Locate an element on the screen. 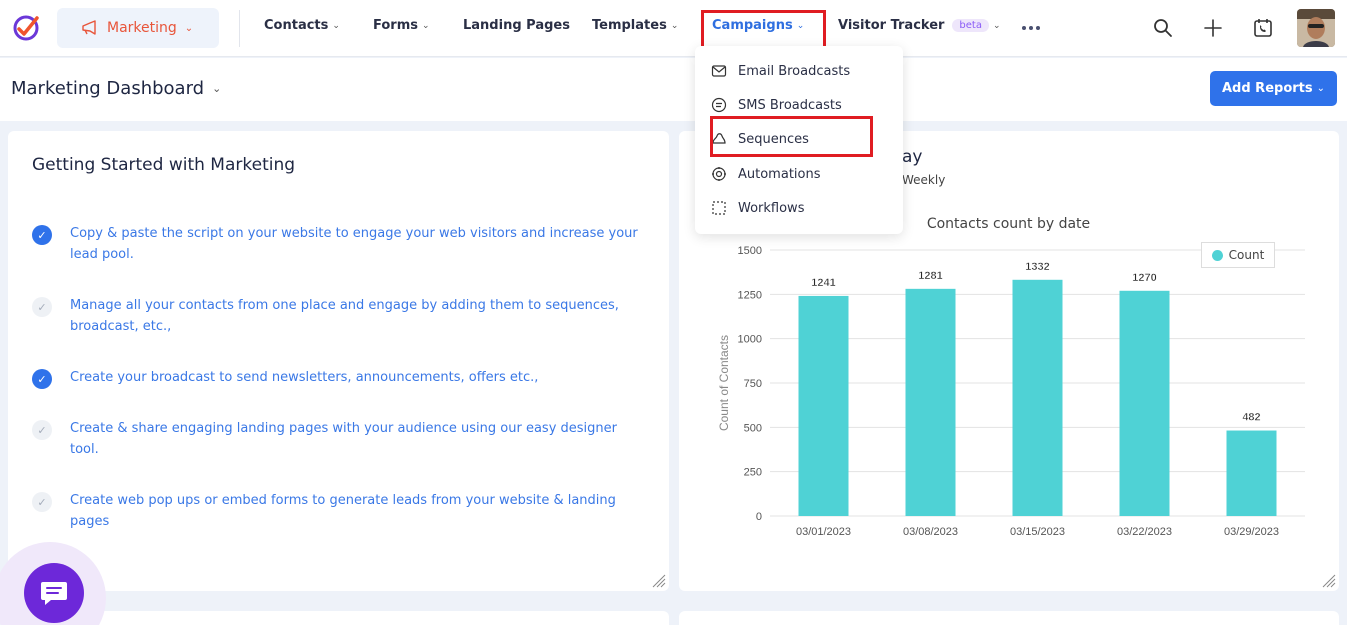  bar-data-label: 482 is located at coordinates (1251, 418).